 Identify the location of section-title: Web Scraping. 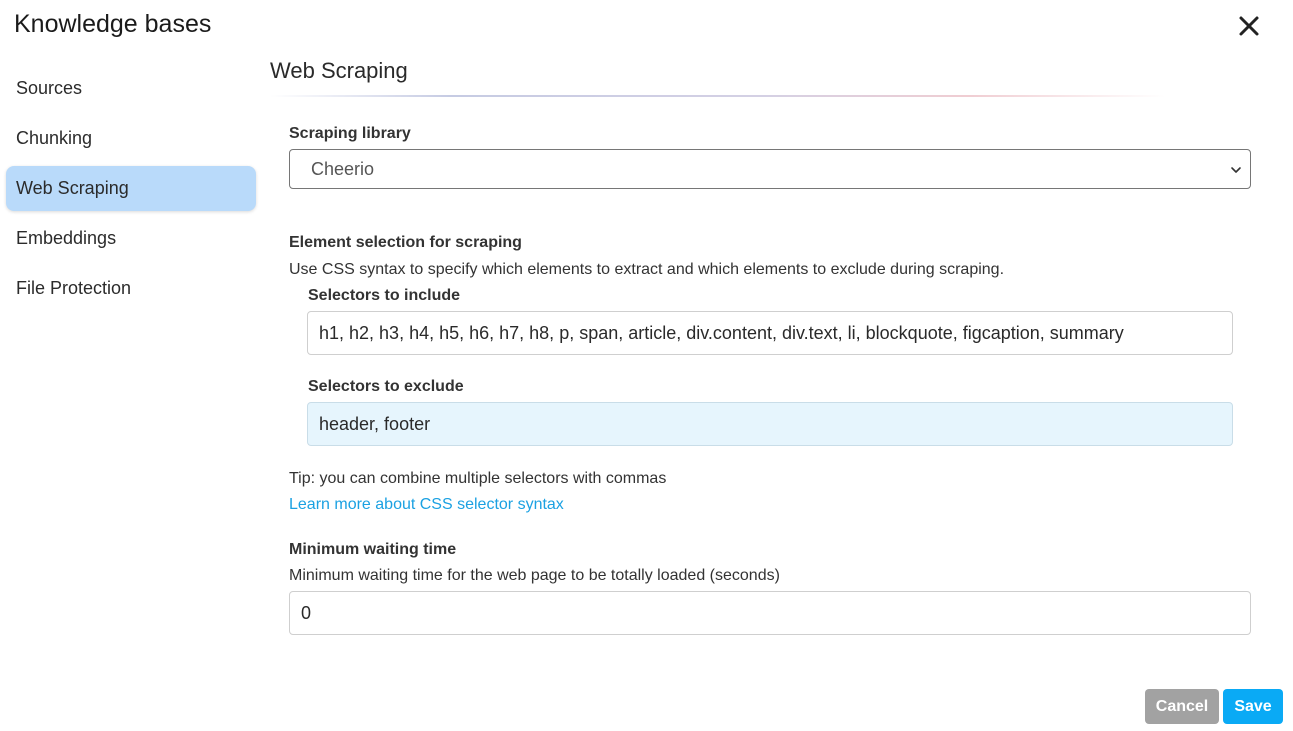
(339, 70).